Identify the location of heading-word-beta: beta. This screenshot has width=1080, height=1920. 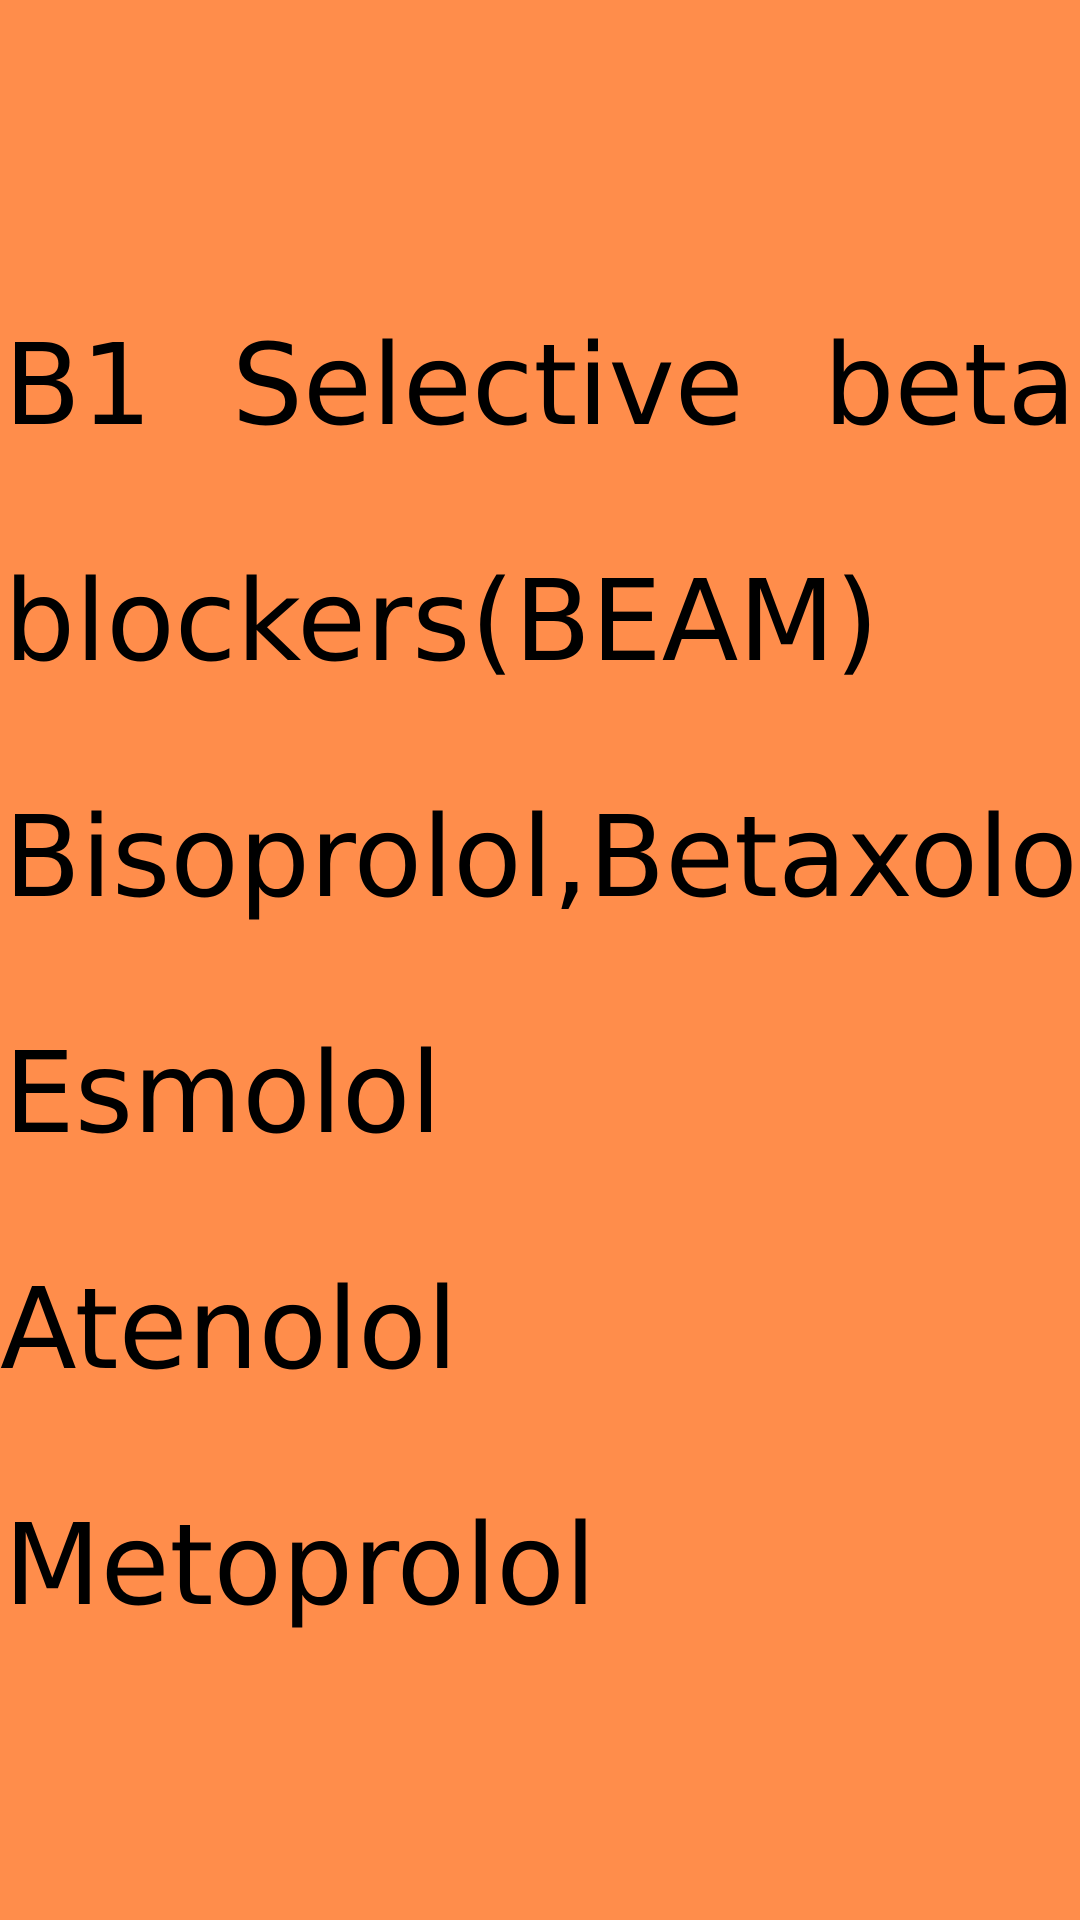
(949, 386).